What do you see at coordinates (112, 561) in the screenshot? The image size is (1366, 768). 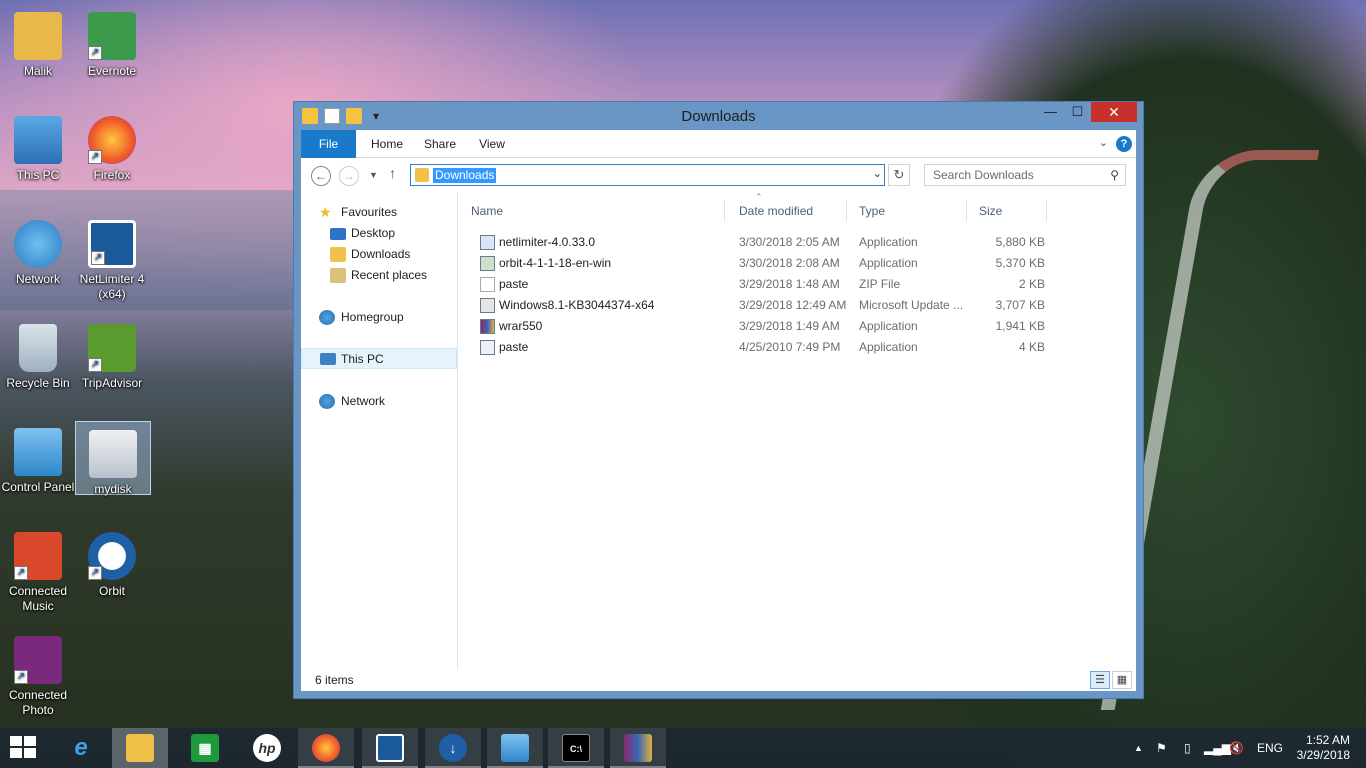 I see `desktop-icon-orbit: ↗ Orbit` at bounding box center [112, 561].